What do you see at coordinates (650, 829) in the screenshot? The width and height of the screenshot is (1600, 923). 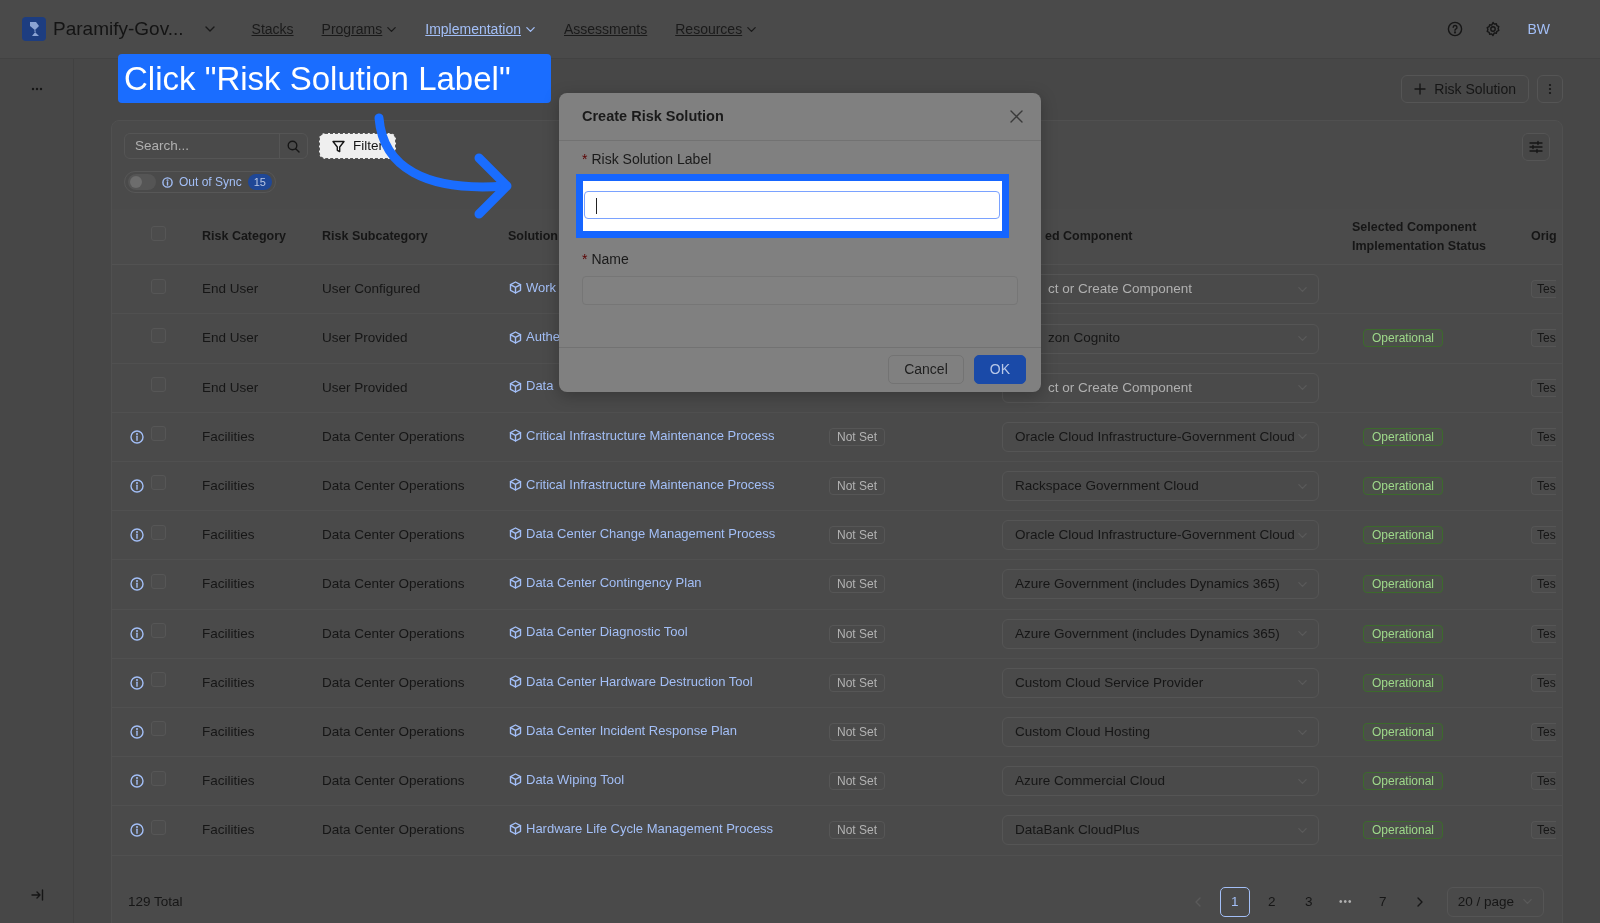 I see `solution-link: Hardware Life Cycle Management Process` at bounding box center [650, 829].